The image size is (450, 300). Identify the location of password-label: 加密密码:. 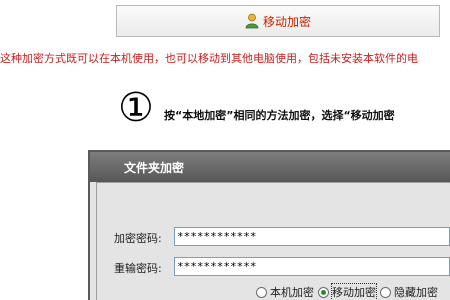
(138, 238).